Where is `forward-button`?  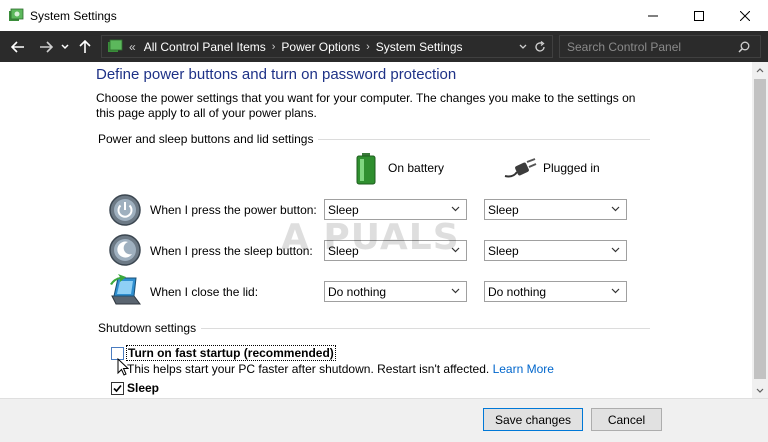
forward-button is located at coordinates (46, 46).